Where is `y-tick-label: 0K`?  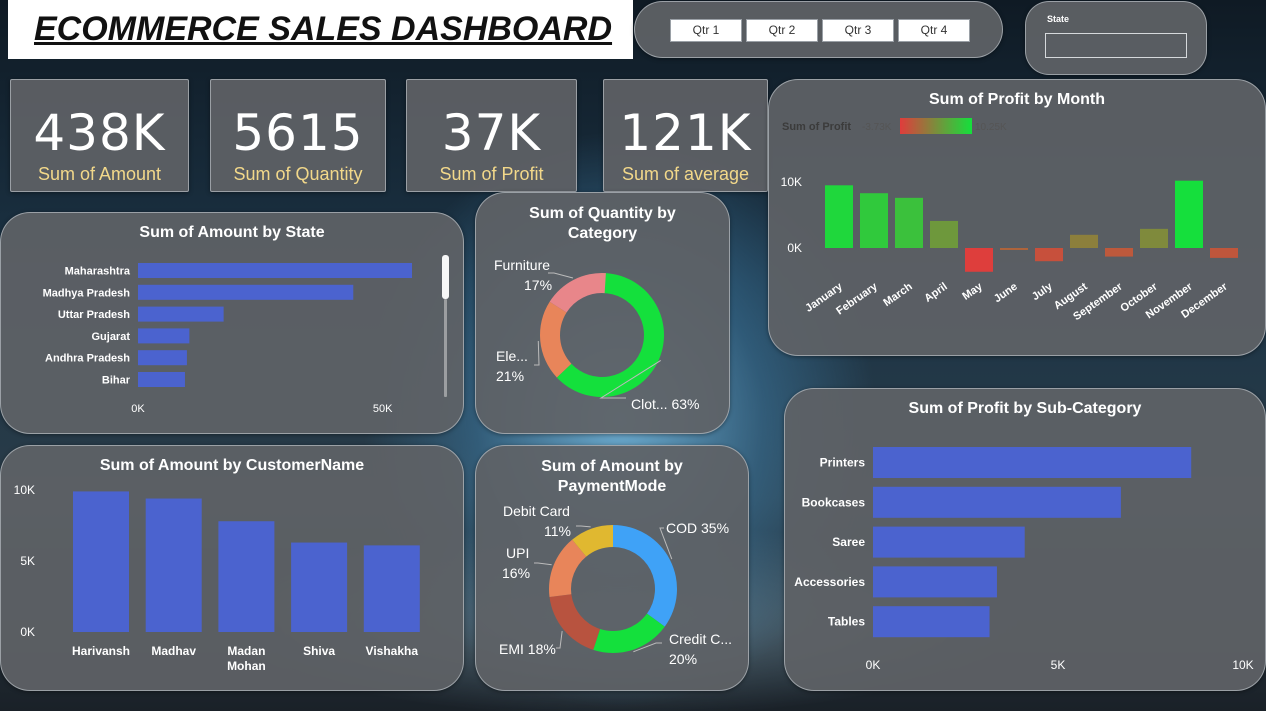 y-tick-label: 0K is located at coordinates (794, 248).